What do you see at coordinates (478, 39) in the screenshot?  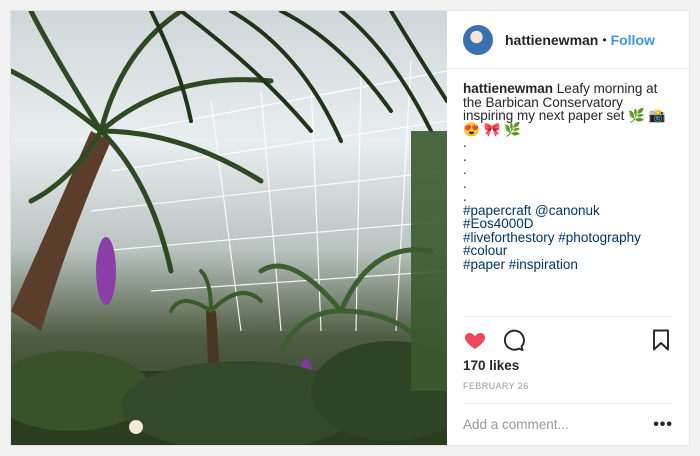 I see `avatar` at bounding box center [478, 39].